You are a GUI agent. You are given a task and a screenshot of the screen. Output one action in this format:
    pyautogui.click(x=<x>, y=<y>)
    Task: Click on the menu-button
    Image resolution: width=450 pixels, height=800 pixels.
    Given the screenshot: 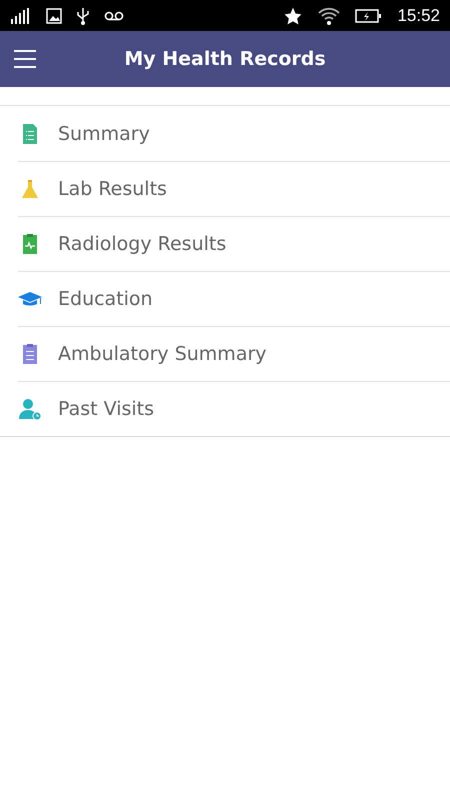 What is the action you would take?
    pyautogui.click(x=25, y=59)
    